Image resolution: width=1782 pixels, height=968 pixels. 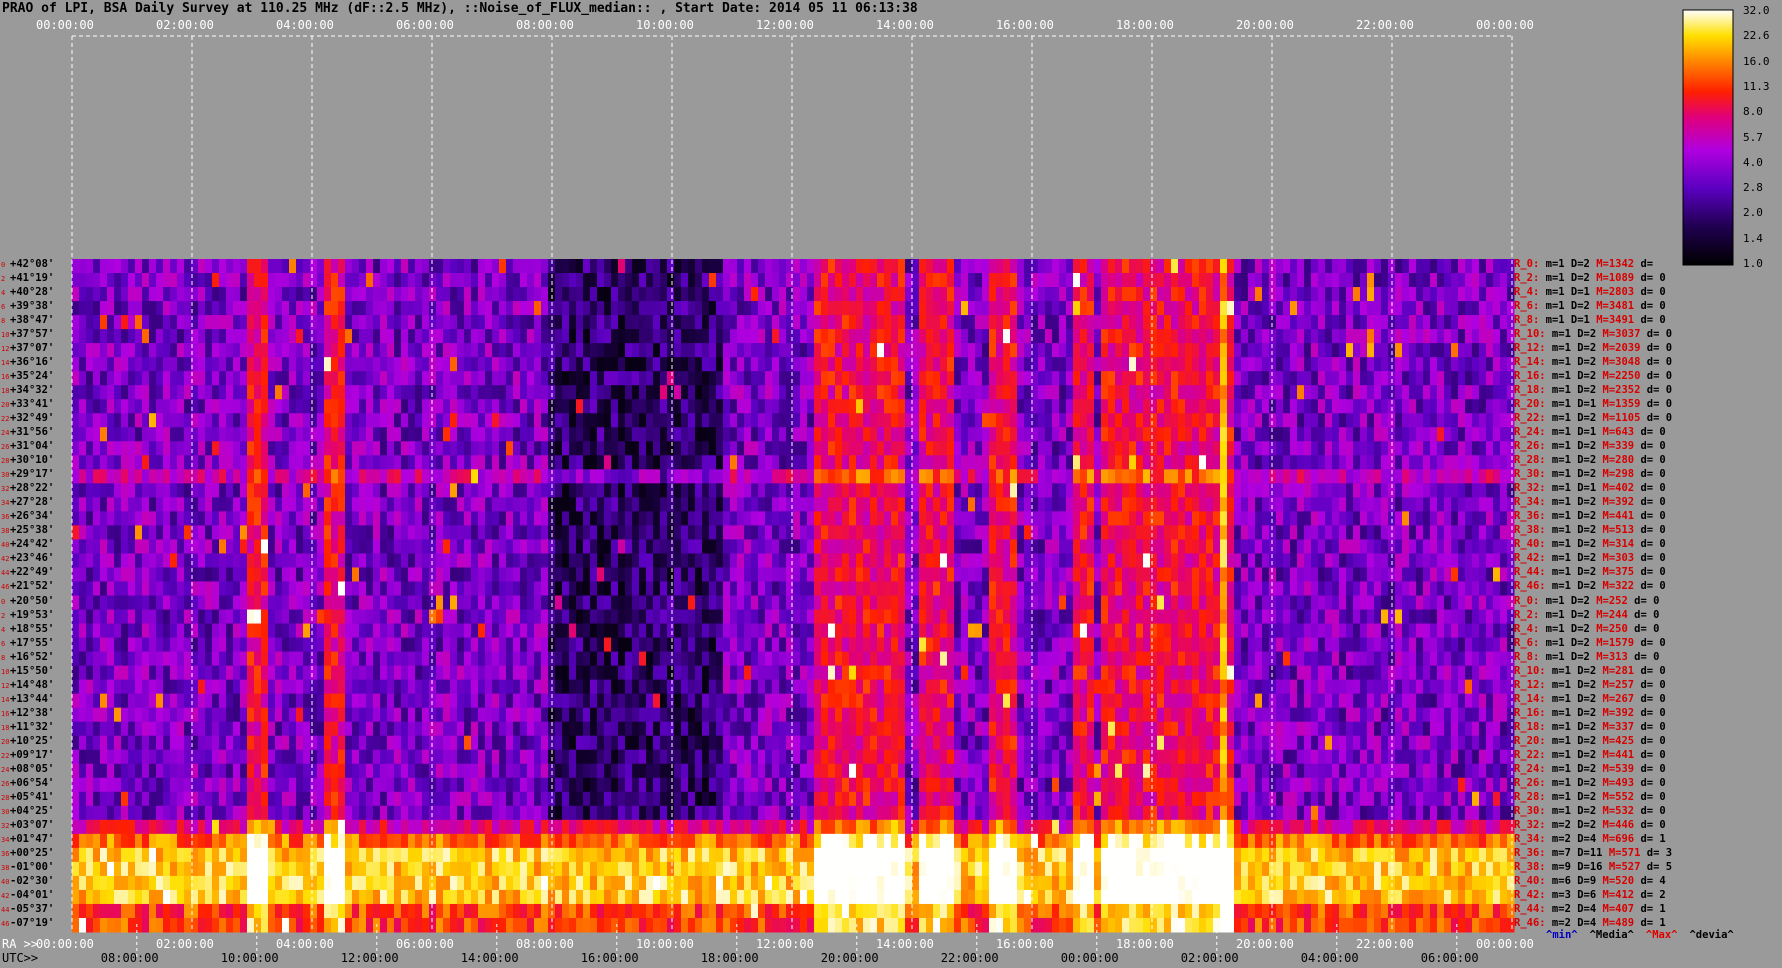 What do you see at coordinates (1621, 810) in the screenshot?
I see `beam-max: M=532` at bounding box center [1621, 810].